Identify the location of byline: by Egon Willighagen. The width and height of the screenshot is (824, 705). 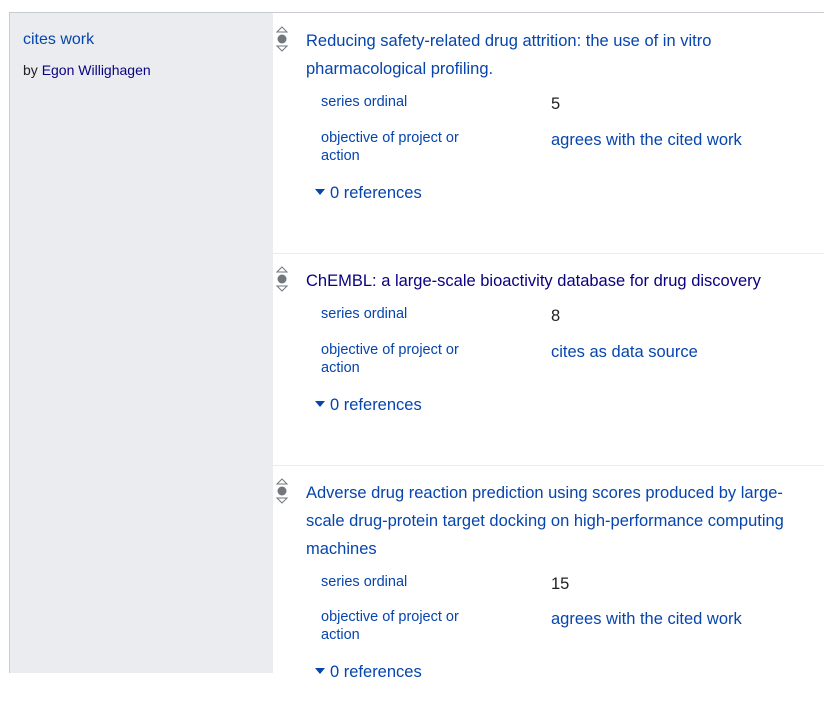
(87, 70).